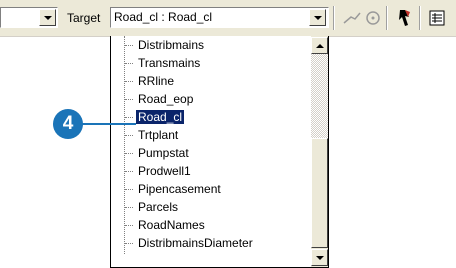 This screenshot has height=268, width=456. I want to click on sketch-tool-button, so click(352, 18).